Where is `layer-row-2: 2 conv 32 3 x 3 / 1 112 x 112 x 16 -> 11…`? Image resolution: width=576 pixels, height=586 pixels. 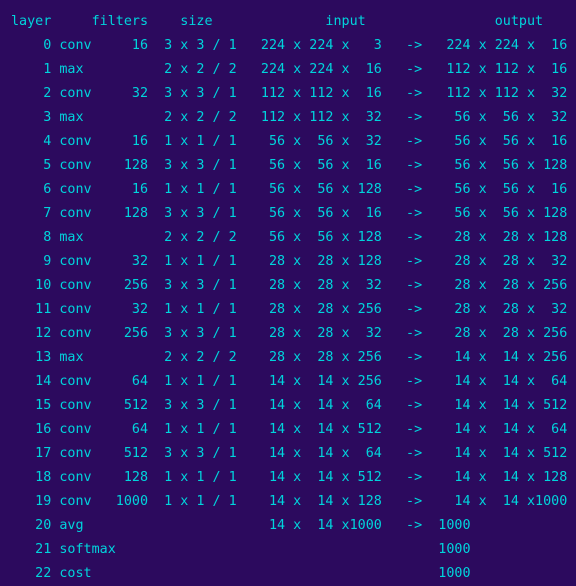
layer-row-2: 2 conv 32 3 x 3 / 1 112 x 112 x 16 -> 11… is located at coordinates (289, 93).